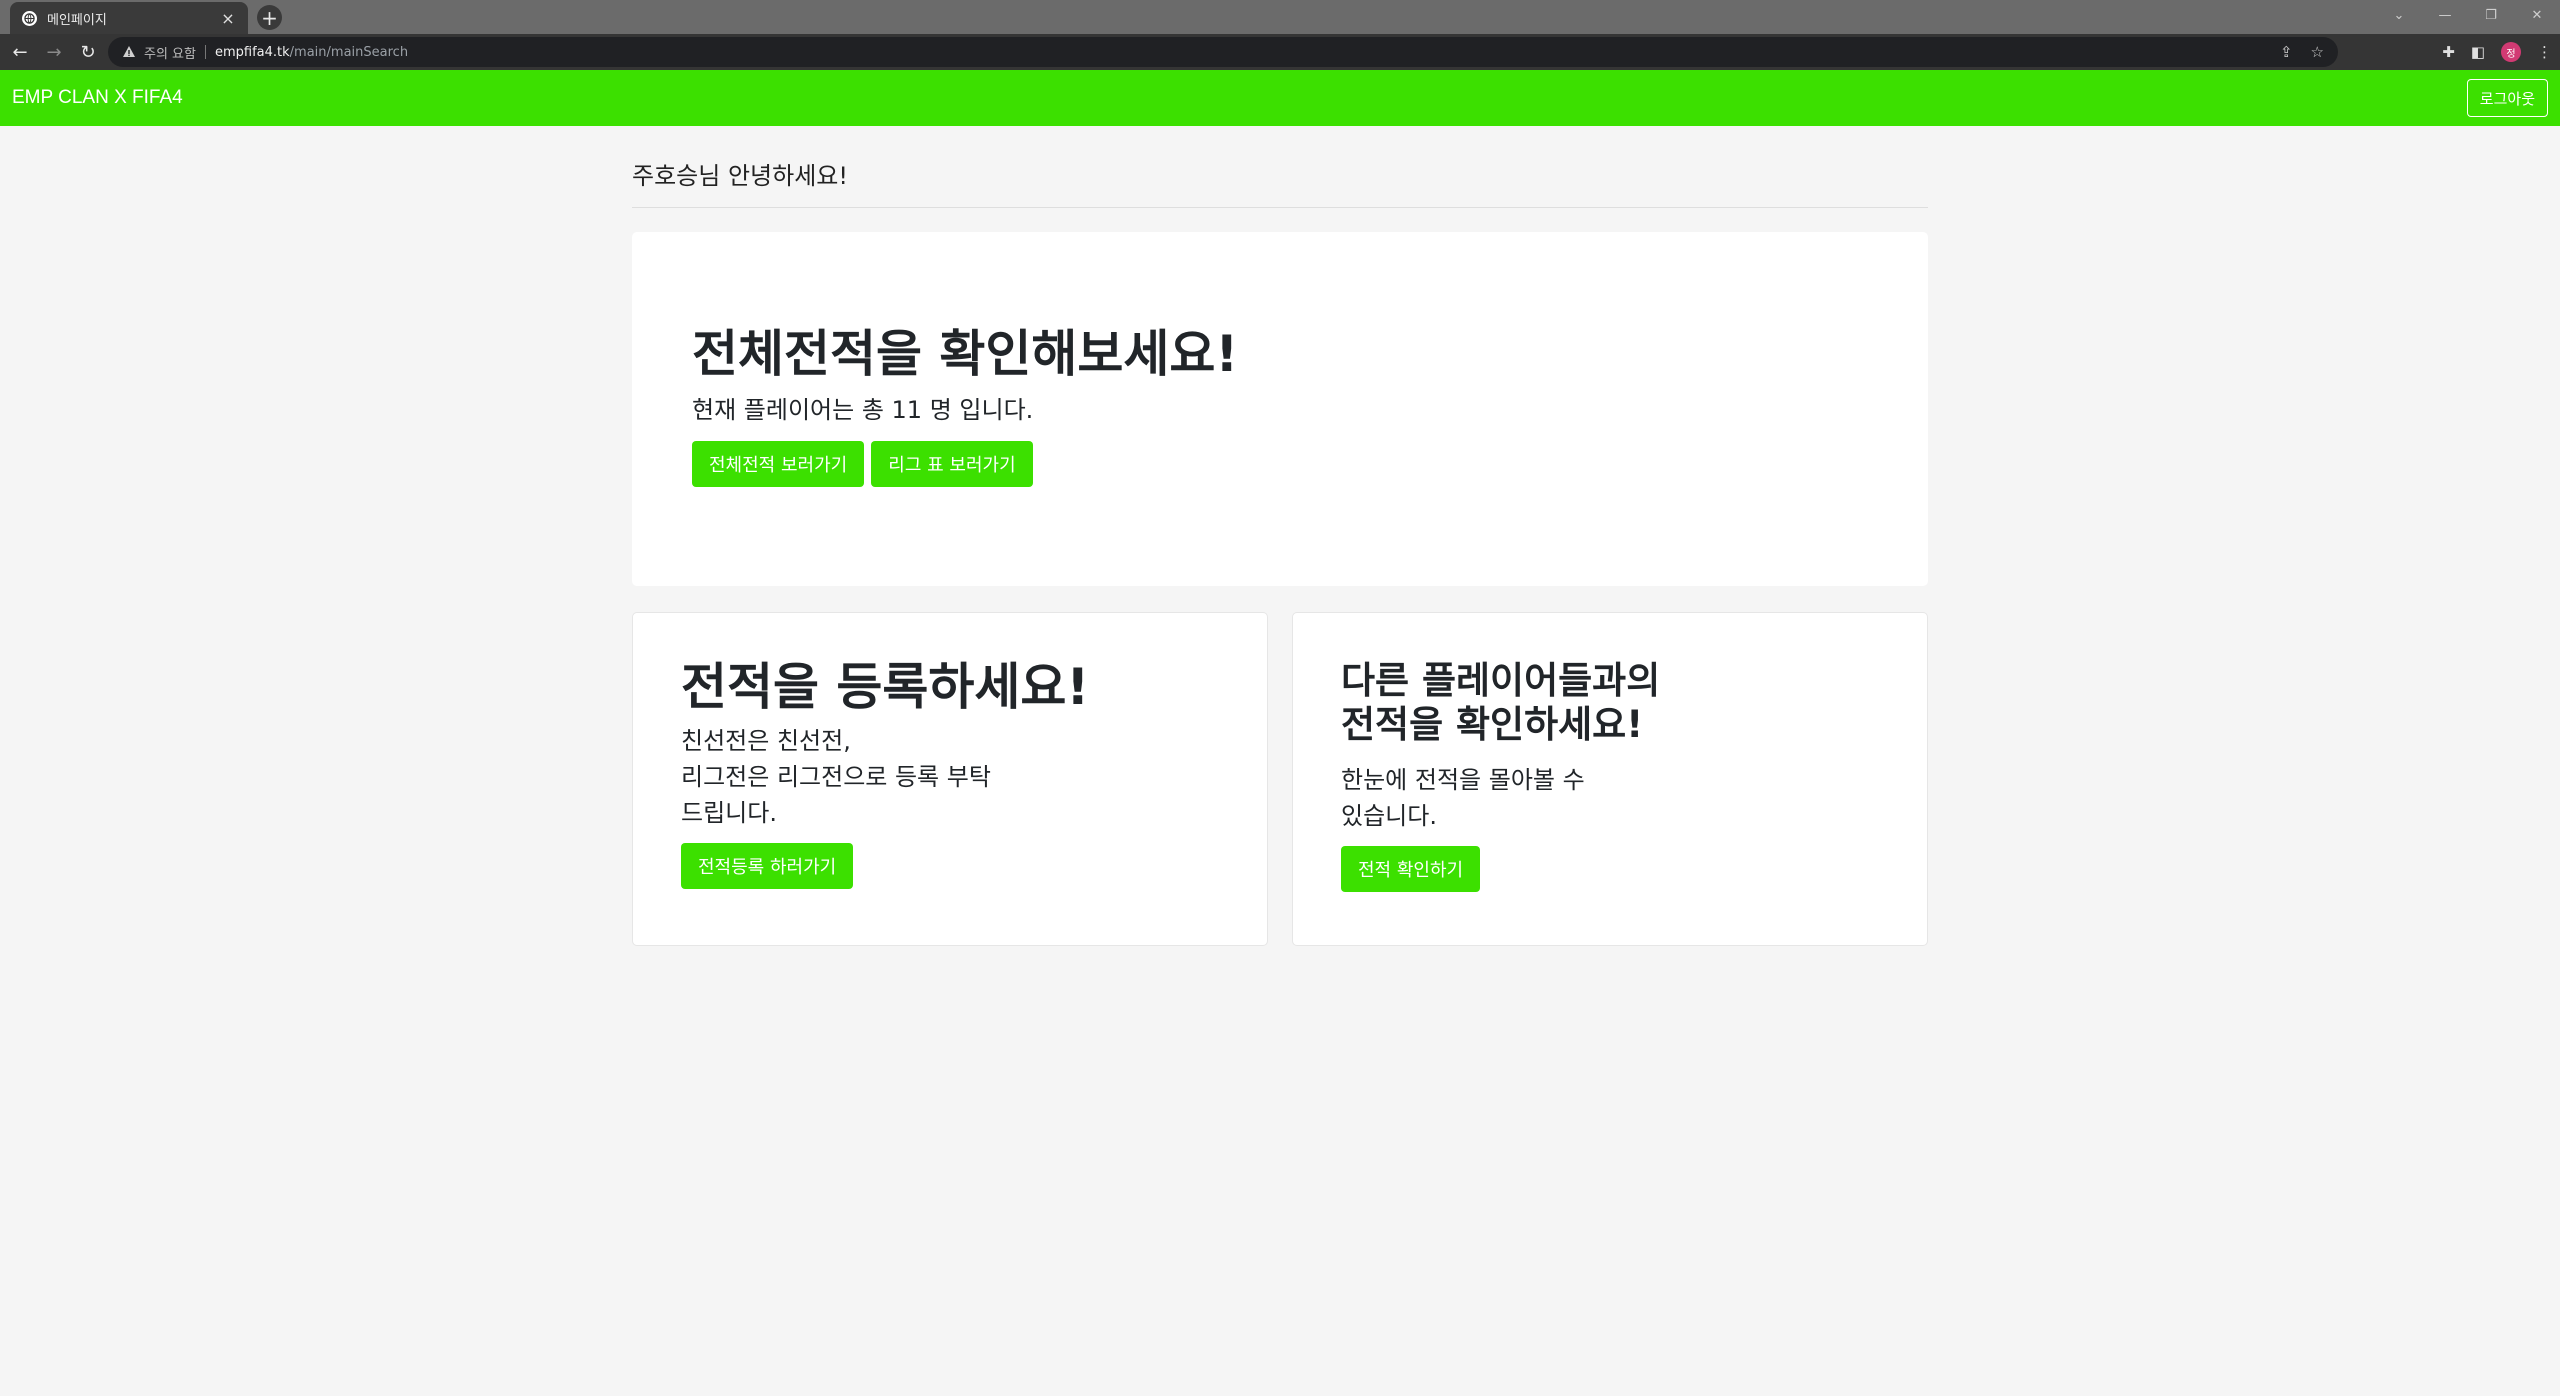 This screenshot has height=1396, width=2560. What do you see at coordinates (129, 51) in the screenshot?
I see `warning-icon` at bounding box center [129, 51].